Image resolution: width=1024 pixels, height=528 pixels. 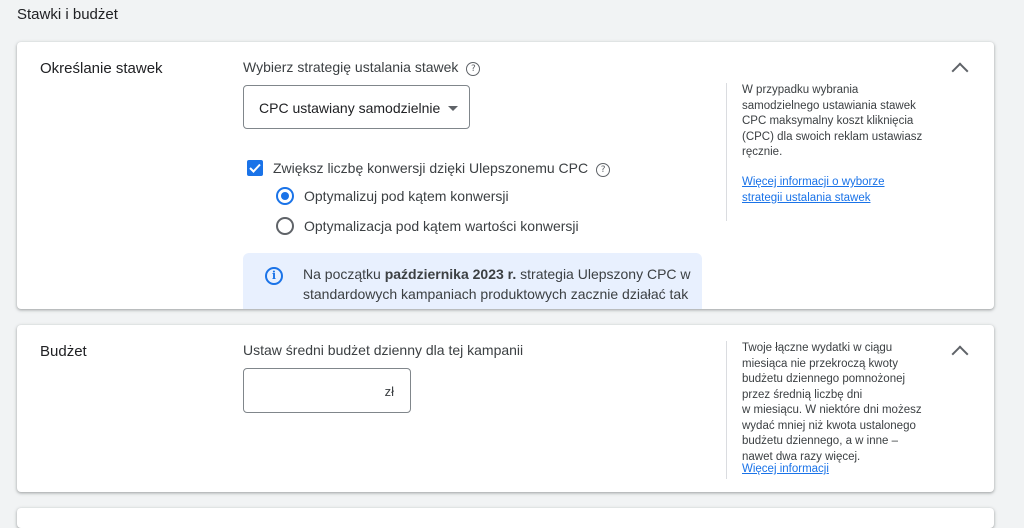 I want to click on enhanced-cpc-checkbox, so click(x=255, y=168).